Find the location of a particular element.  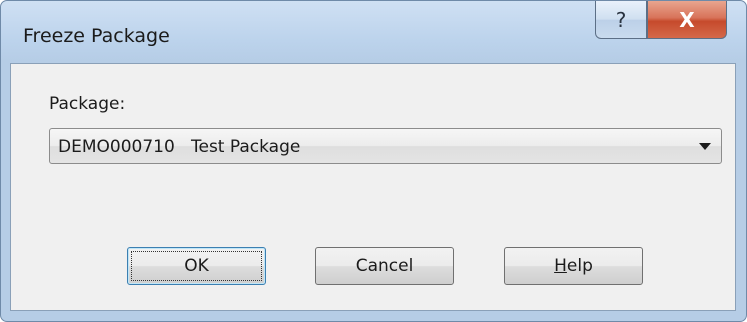

help-button-label-rest: elp is located at coordinates (579, 266).